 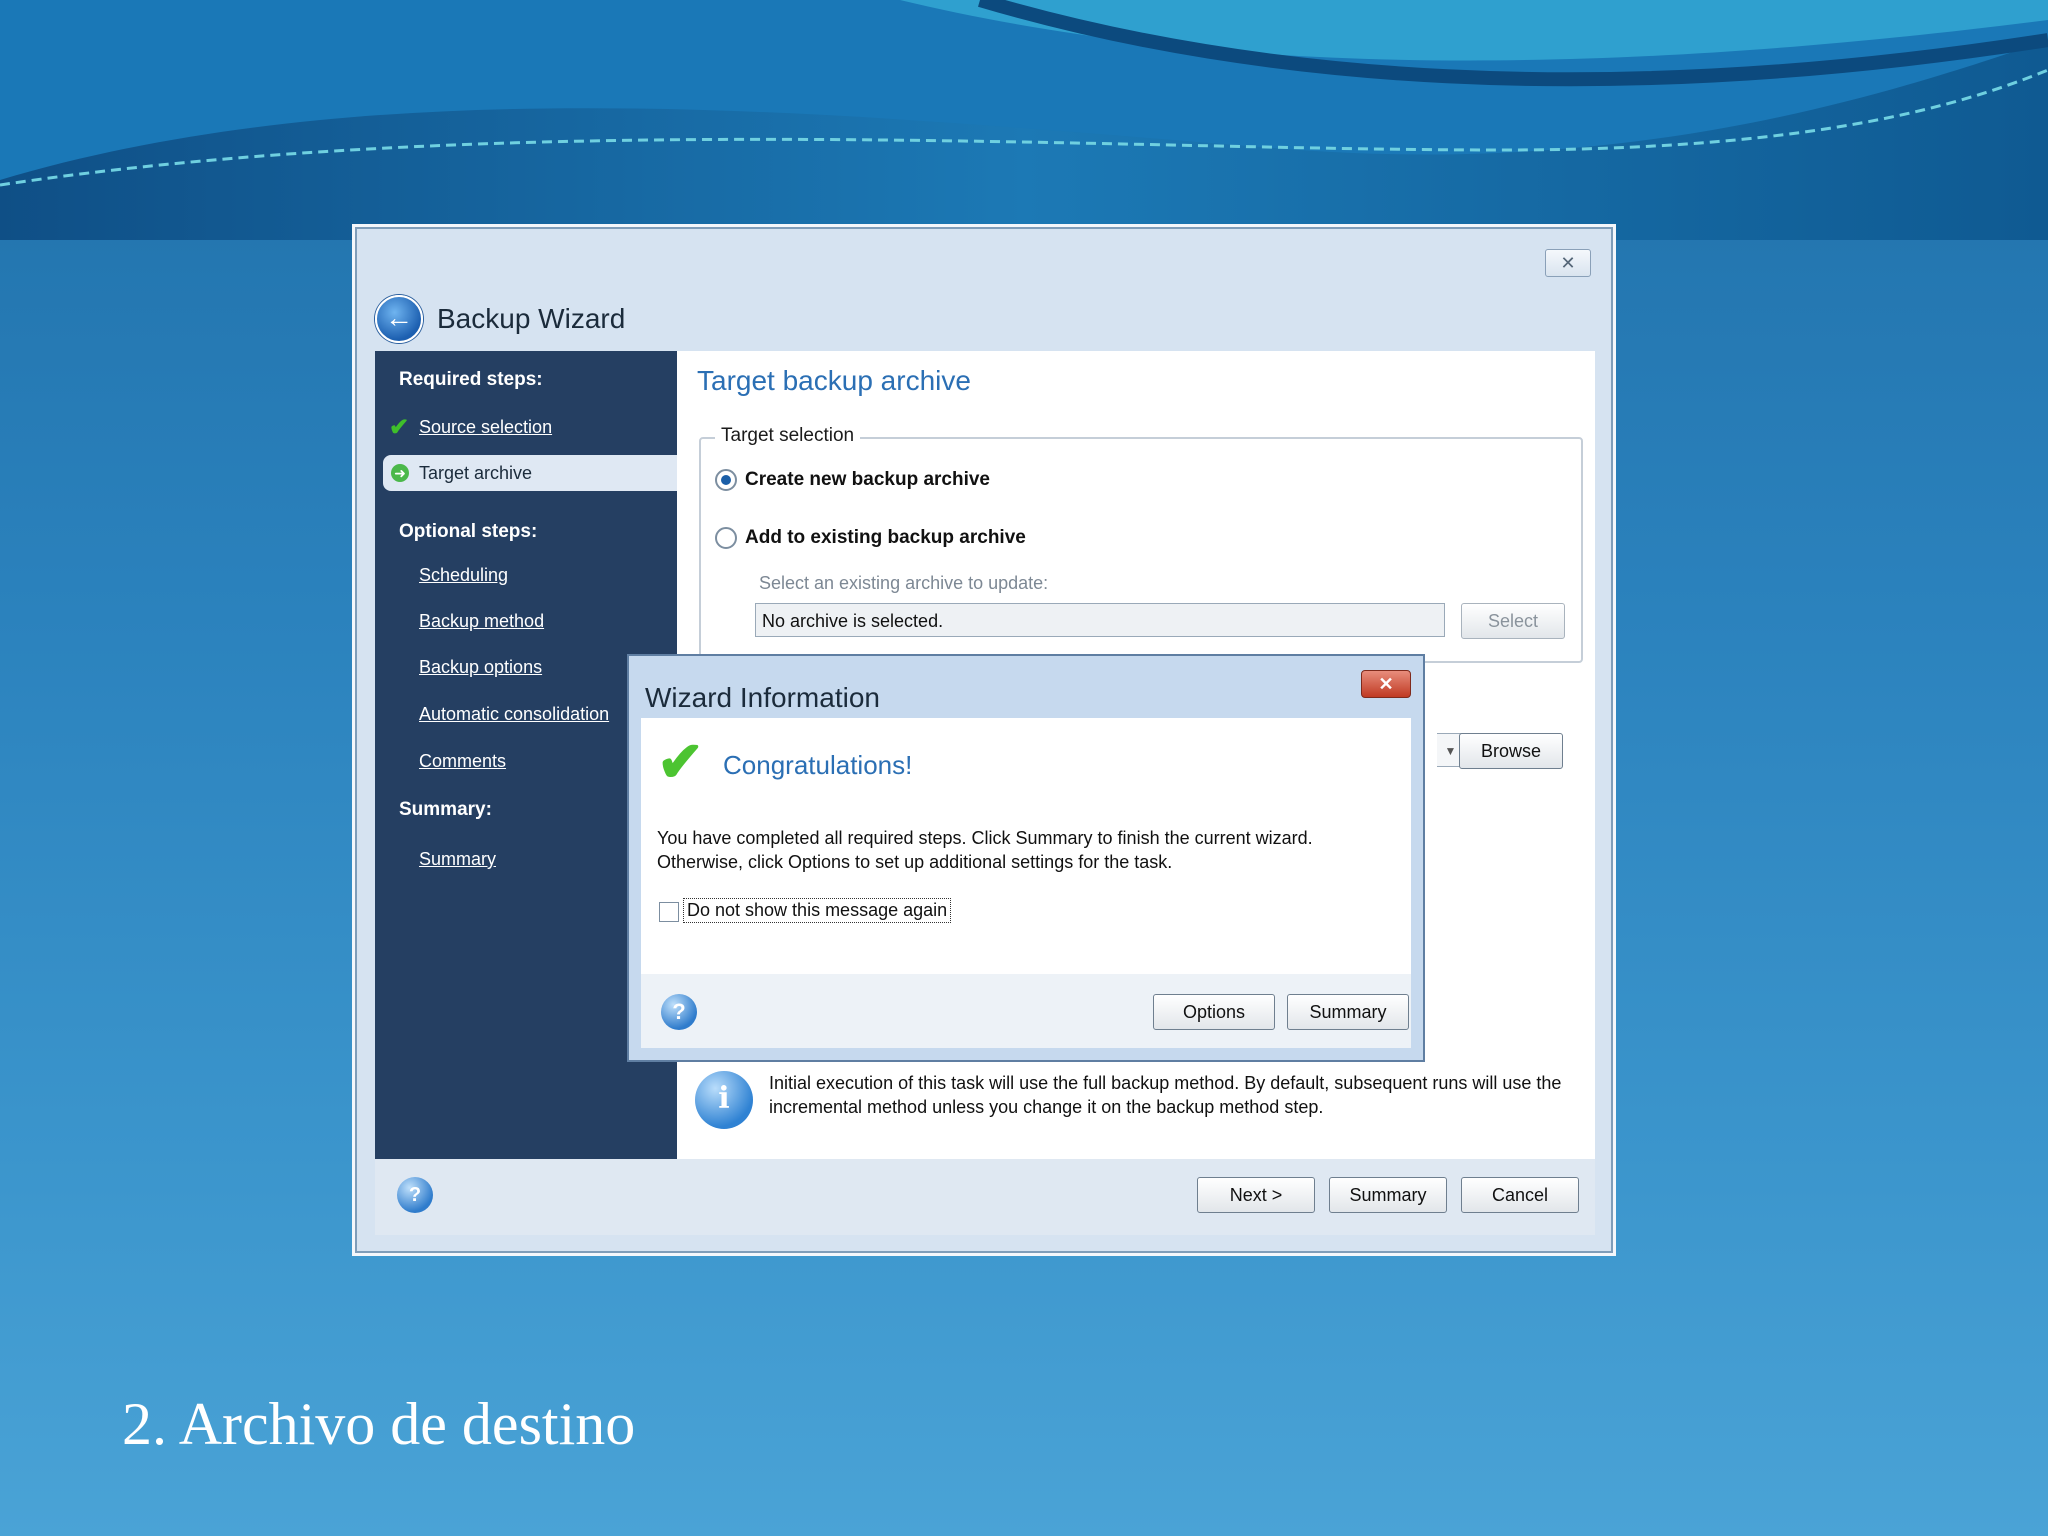 What do you see at coordinates (1513, 621) in the screenshot?
I see `select-button: Select` at bounding box center [1513, 621].